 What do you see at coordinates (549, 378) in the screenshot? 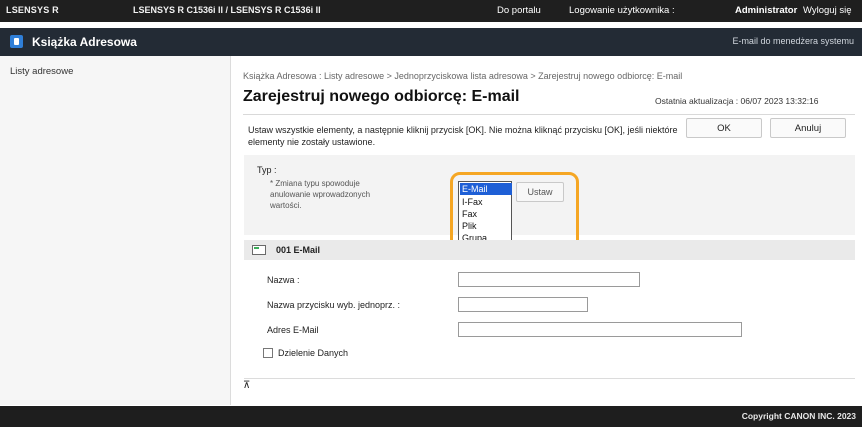
I see `bottom-divider` at bounding box center [549, 378].